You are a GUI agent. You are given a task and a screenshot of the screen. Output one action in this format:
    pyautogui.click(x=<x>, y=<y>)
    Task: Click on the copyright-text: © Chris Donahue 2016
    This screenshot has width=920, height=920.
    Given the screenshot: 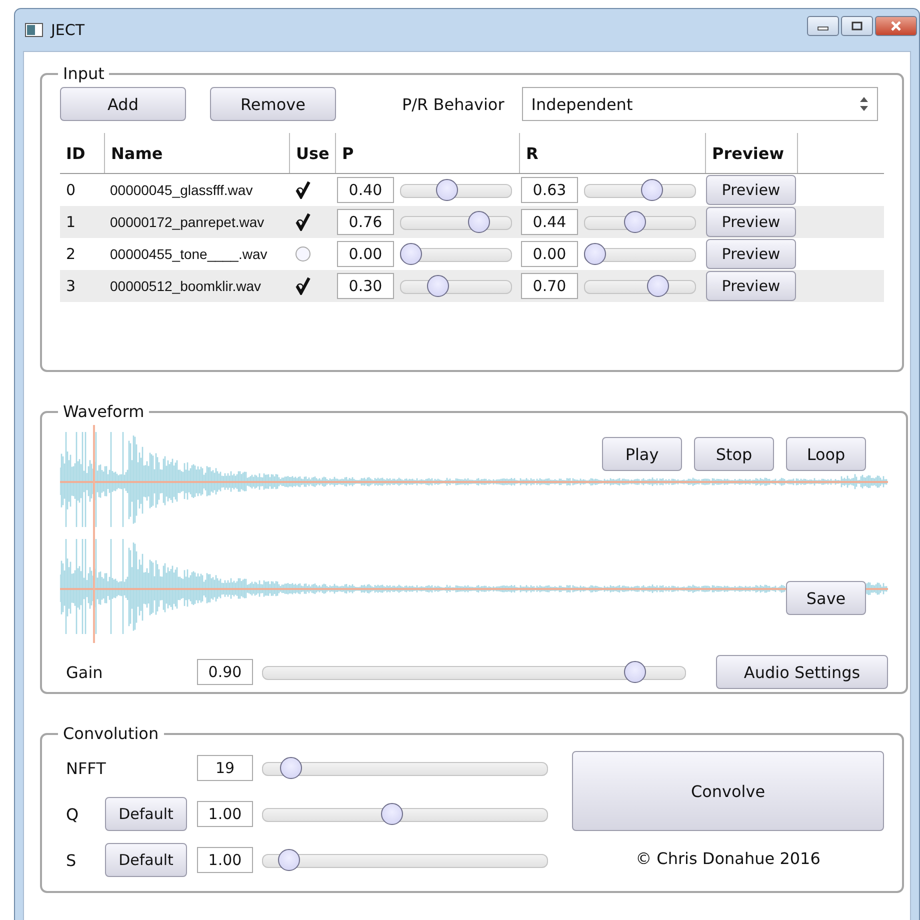 What is the action you would take?
    pyautogui.click(x=728, y=858)
    